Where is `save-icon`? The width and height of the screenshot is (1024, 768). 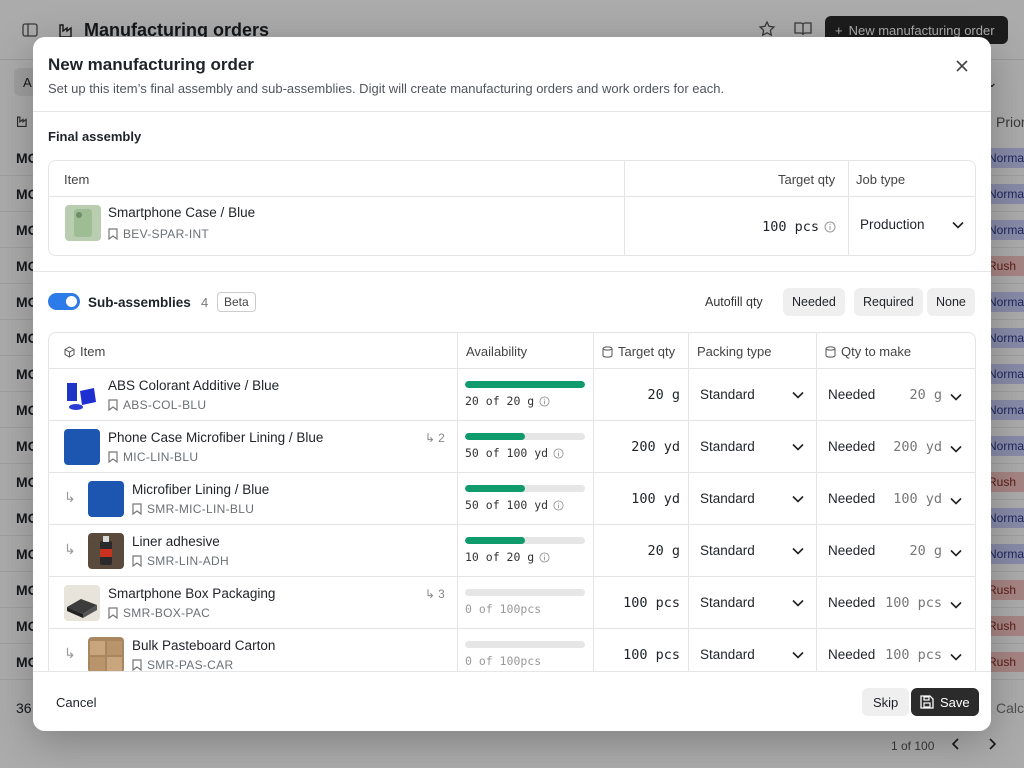
save-icon is located at coordinates (927, 702).